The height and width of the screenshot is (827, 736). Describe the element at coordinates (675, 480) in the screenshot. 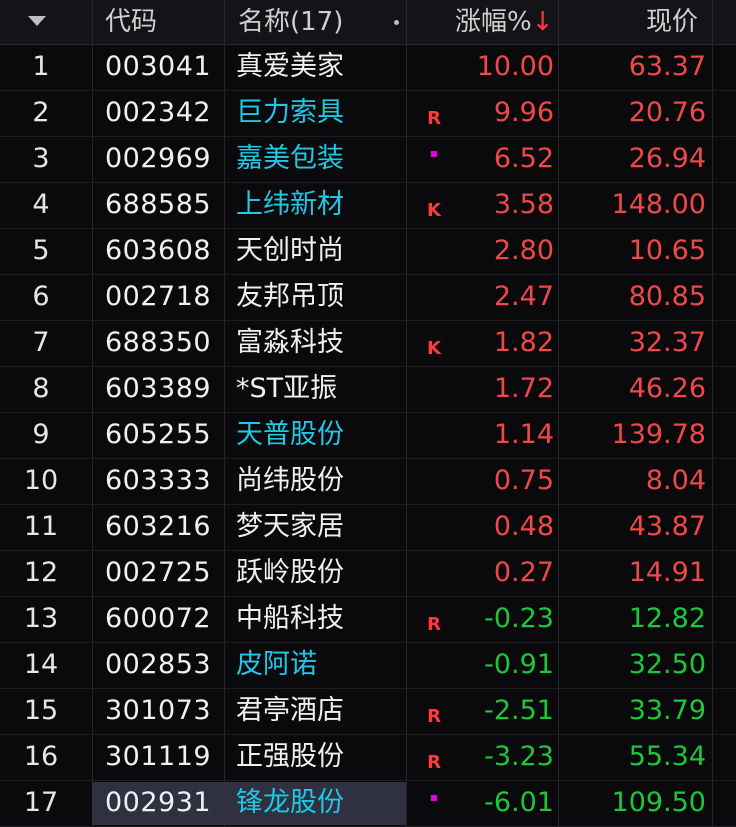

I see `current-price: 8.04` at that location.